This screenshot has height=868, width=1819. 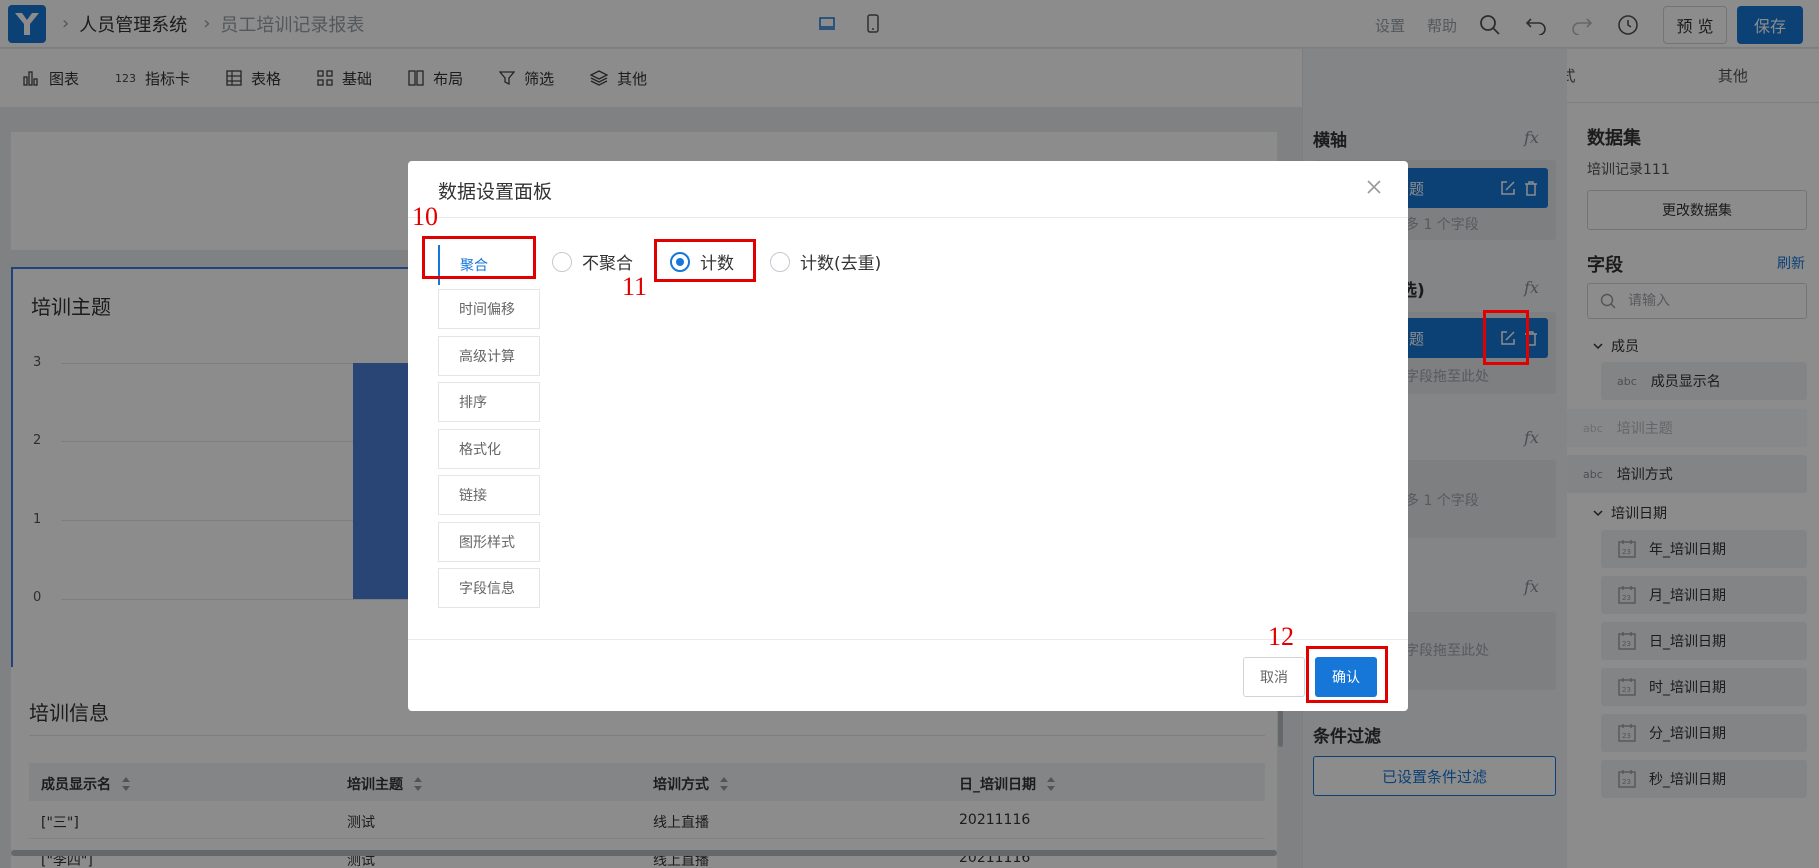 I want to click on annotation-box-count, so click(x=705, y=260).